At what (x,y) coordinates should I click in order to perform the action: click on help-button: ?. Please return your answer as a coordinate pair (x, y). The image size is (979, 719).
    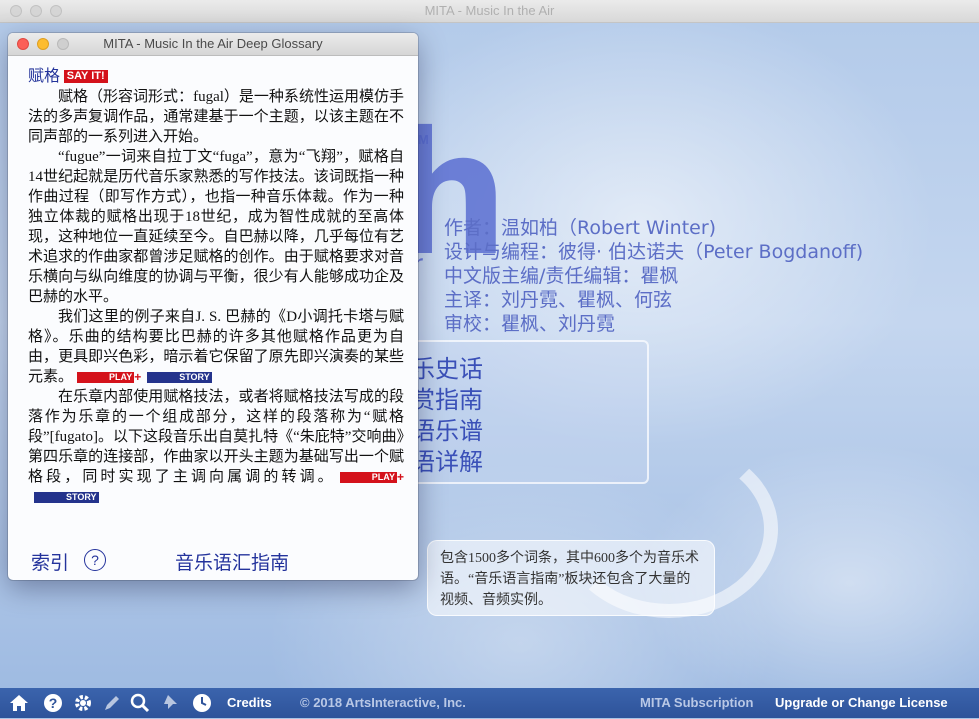
    Looking at the image, I should click on (95, 560).